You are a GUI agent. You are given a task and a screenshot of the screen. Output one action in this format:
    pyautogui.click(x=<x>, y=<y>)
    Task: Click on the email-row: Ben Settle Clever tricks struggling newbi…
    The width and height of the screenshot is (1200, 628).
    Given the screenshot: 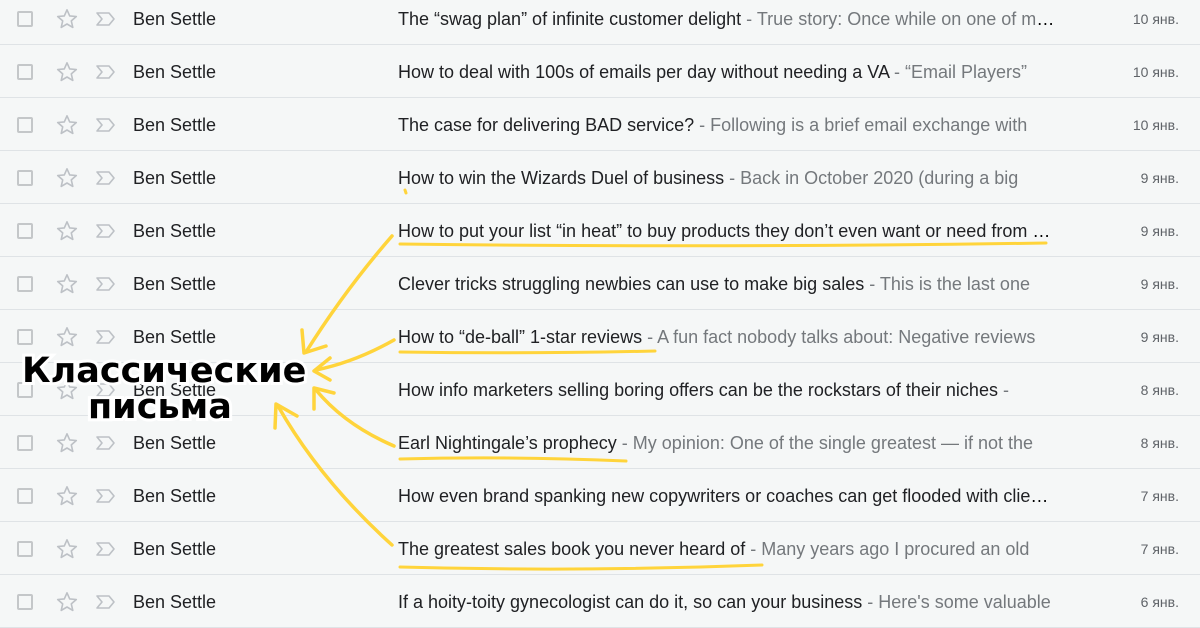 What is the action you would take?
    pyautogui.click(x=600, y=284)
    